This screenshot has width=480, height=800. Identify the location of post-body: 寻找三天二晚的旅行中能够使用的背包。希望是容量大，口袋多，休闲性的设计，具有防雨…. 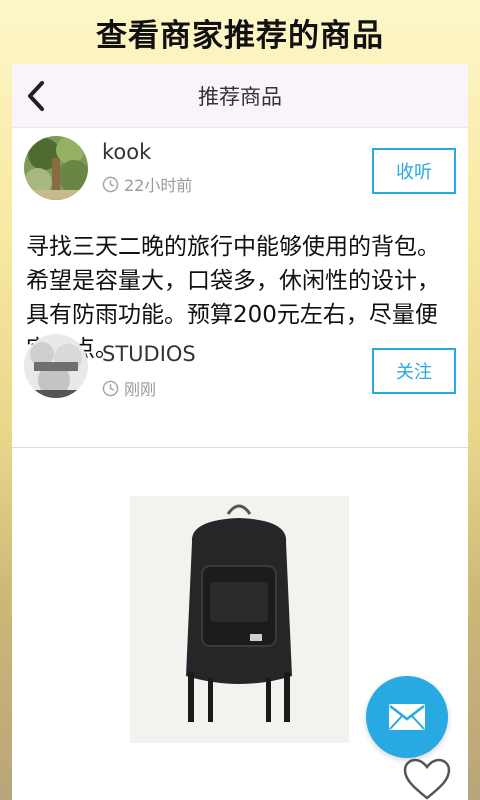
(233, 298).